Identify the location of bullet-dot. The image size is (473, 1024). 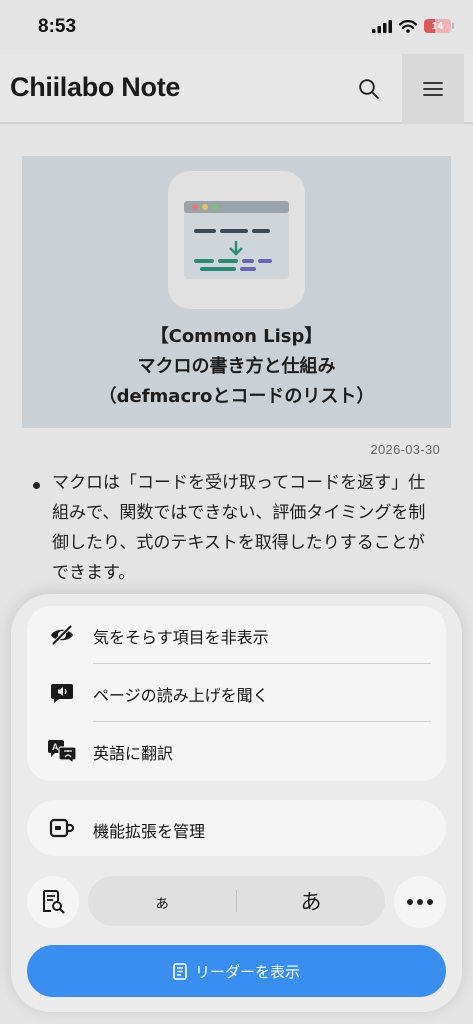
(36, 485).